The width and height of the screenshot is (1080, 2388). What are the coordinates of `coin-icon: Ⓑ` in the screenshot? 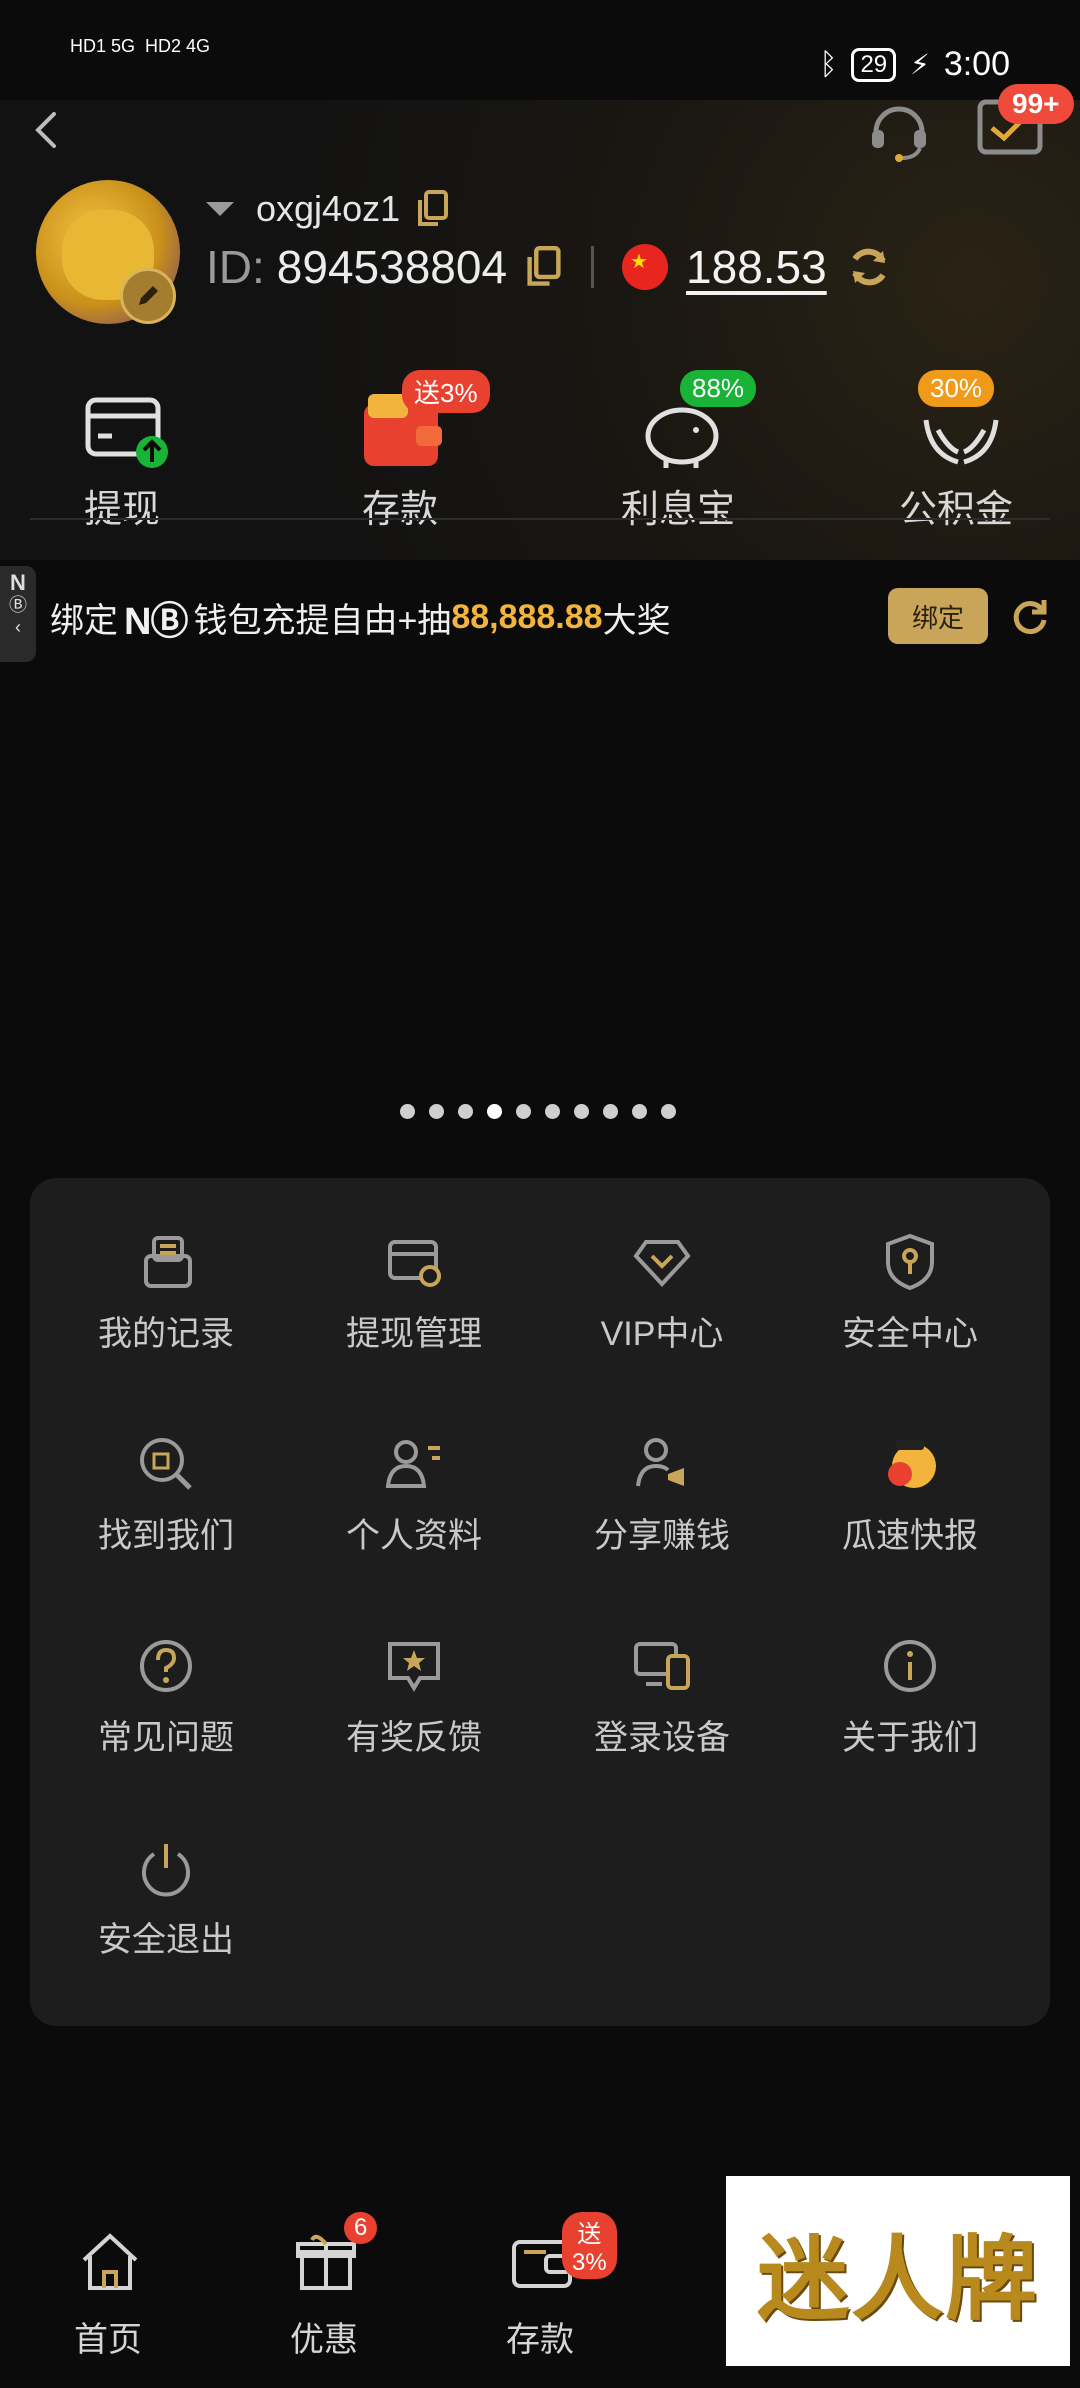 It's located at (18, 605).